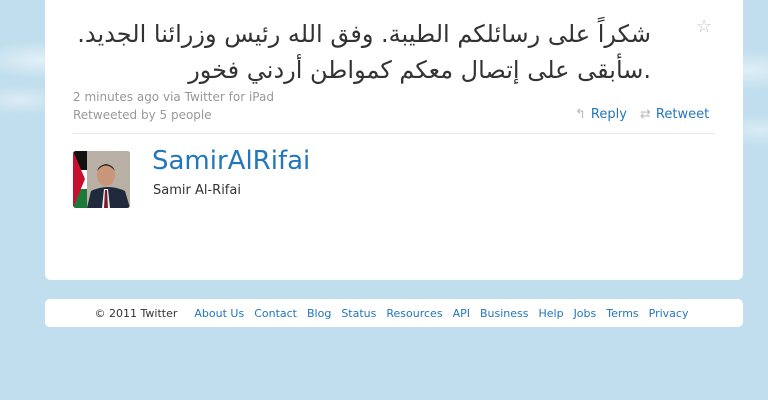  What do you see at coordinates (645, 114) in the screenshot?
I see `retweet-icon: ⇄` at bounding box center [645, 114].